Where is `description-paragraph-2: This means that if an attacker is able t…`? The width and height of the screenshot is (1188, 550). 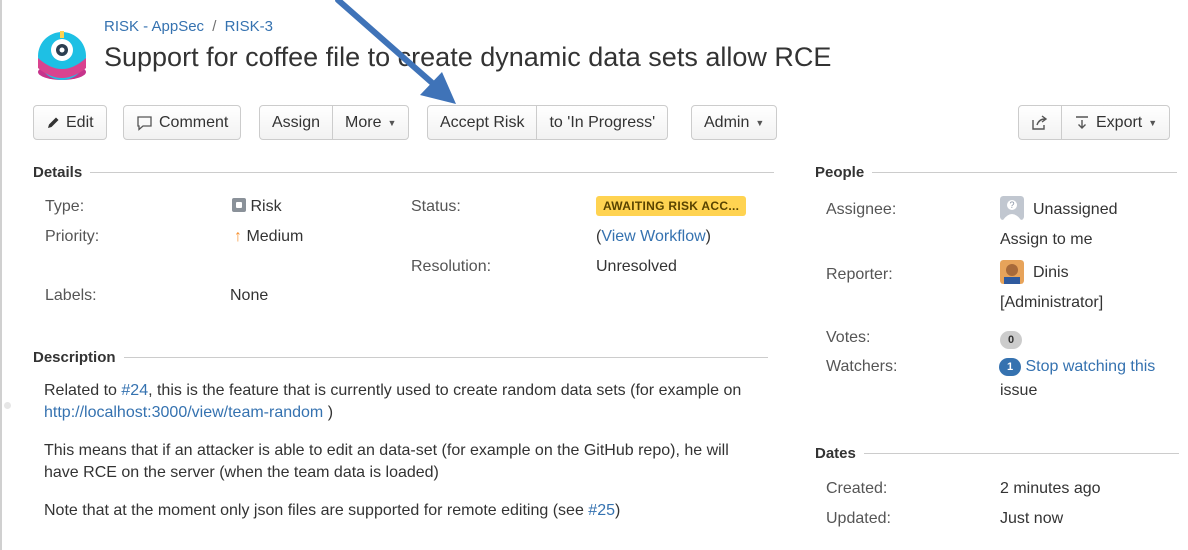
description-paragraph-2: This means that if an attacker is able t… is located at coordinates (386, 461).